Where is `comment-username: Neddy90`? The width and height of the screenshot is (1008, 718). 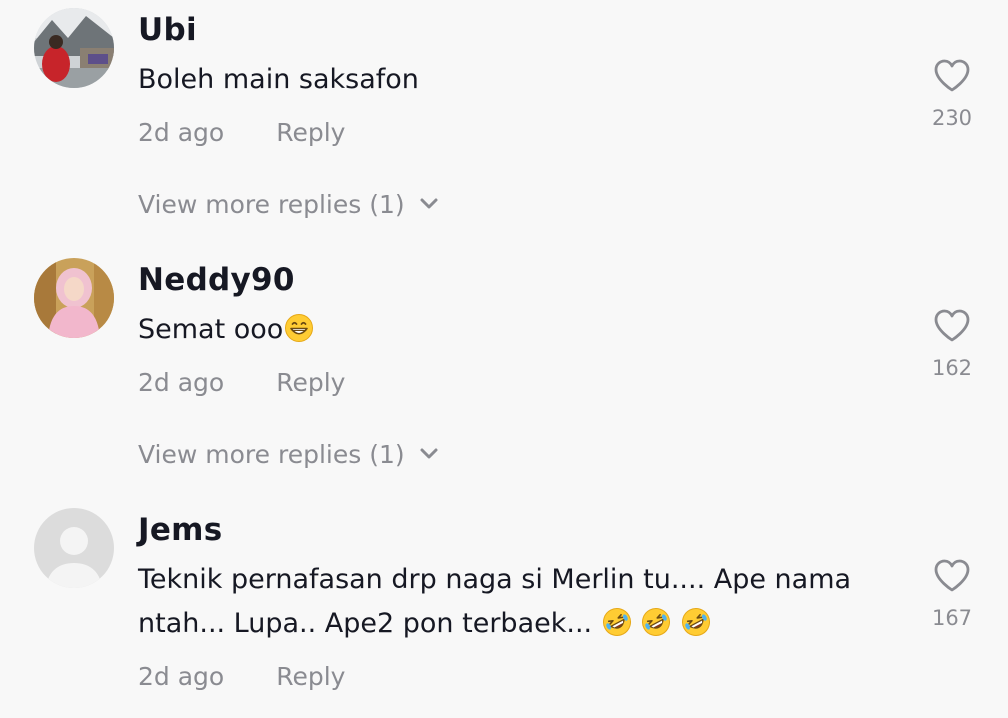 comment-username: Neddy90 is located at coordinates (216, 280).